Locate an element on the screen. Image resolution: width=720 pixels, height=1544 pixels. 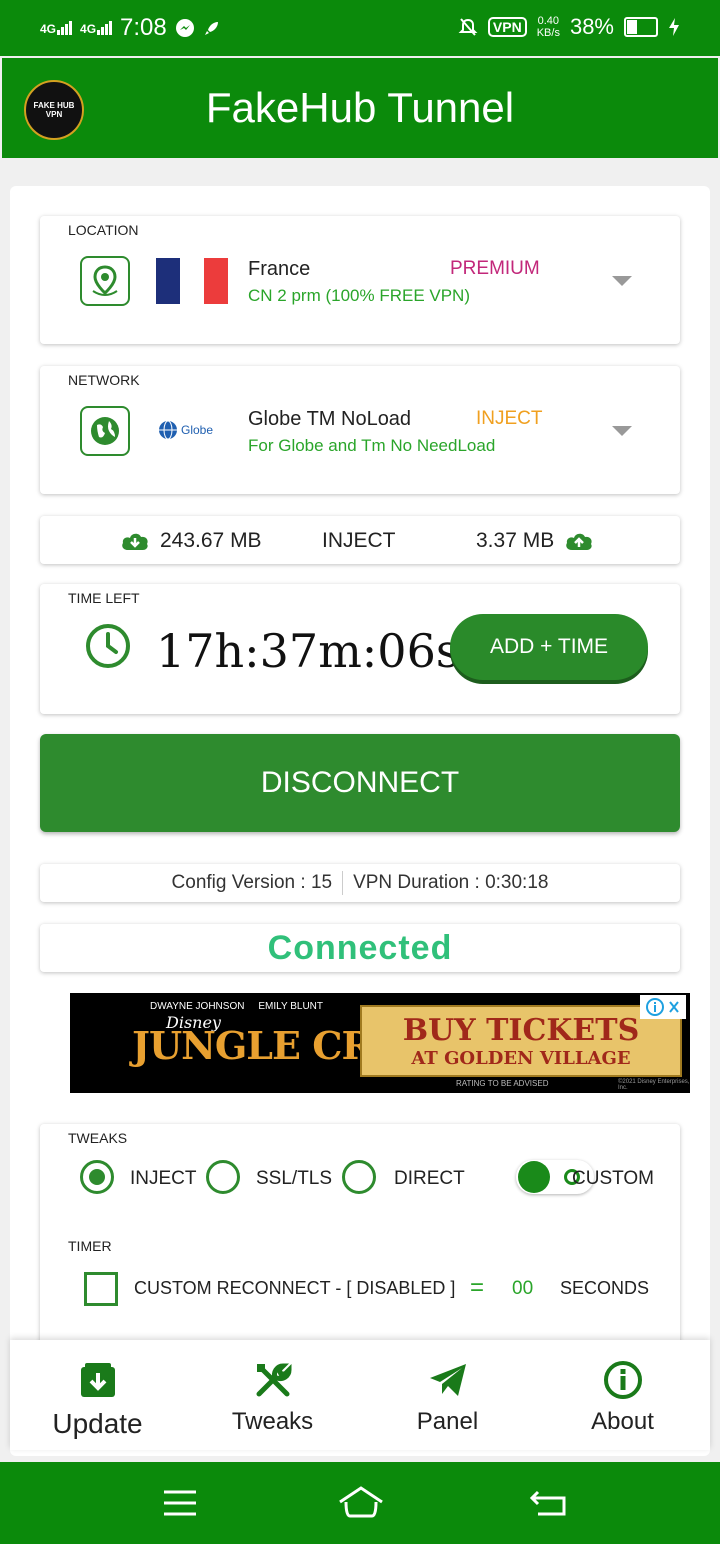
messenger-icon is located at coordinates (184, 28).